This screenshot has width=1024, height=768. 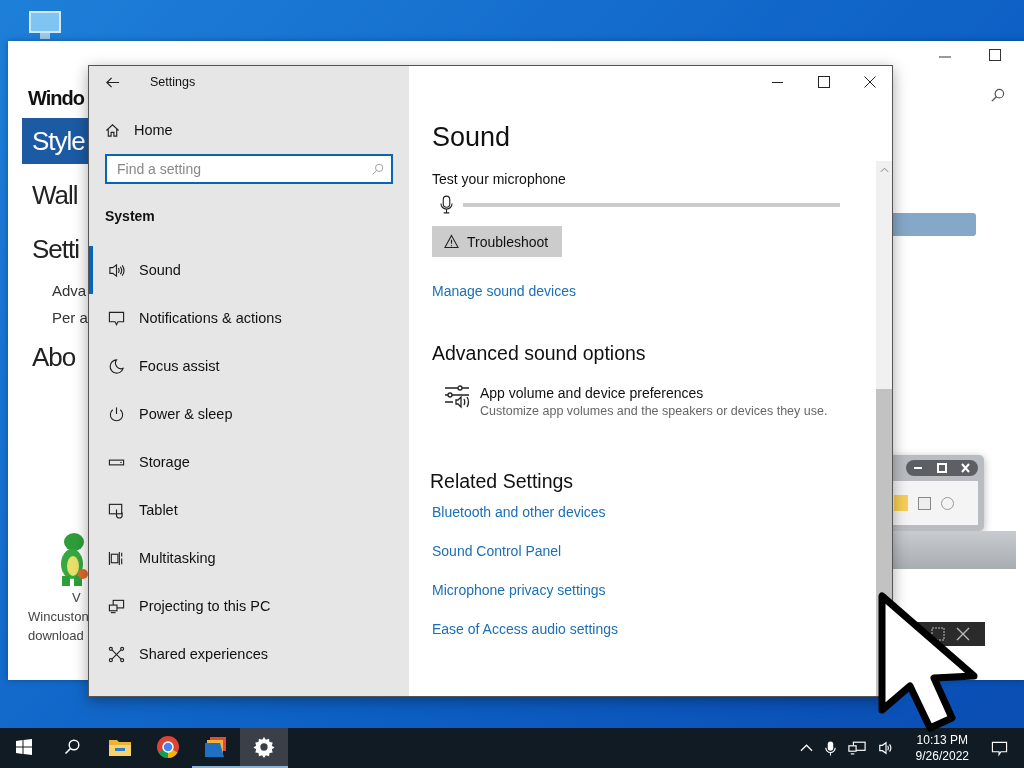 What do you see at coordinates (502, 481) in the screenshot?
I see `section-heading: Related Settings` at bounding box center [502, 481].